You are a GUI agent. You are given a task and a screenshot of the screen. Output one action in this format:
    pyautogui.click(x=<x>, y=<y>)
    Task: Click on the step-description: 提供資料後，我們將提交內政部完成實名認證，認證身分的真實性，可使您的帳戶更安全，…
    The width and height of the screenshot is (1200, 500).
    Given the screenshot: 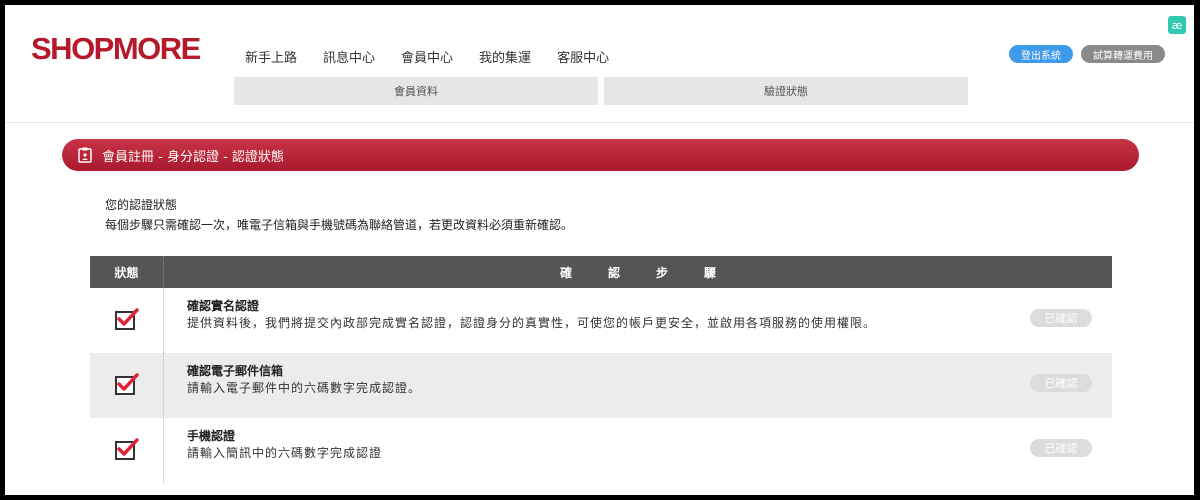 What is the action you would take?
    pyautogui.click(x=532, y=323)
    